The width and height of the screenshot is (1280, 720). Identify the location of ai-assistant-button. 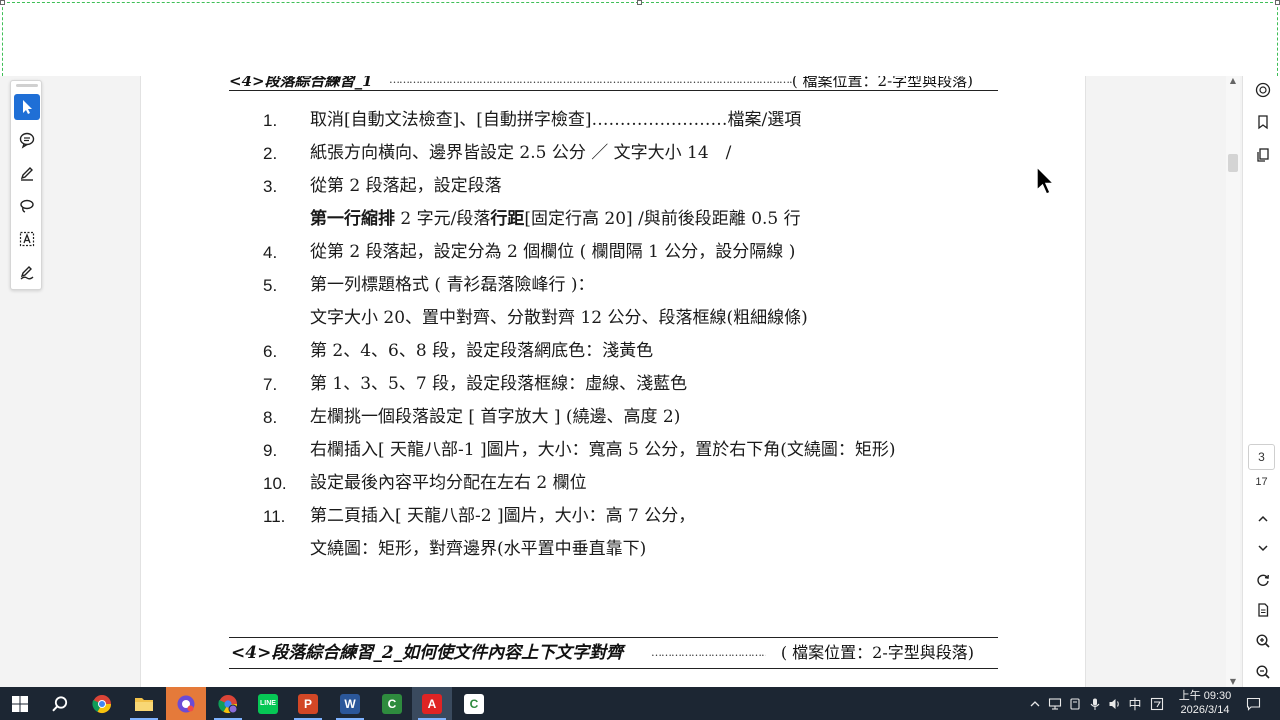
(1263, 90).